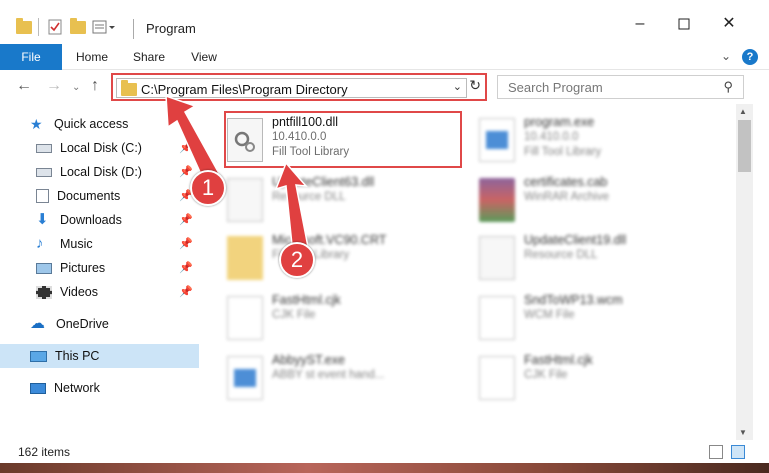  I want to click on sidebar-item-quick-access: ★ Quick access, so click(99, 124).